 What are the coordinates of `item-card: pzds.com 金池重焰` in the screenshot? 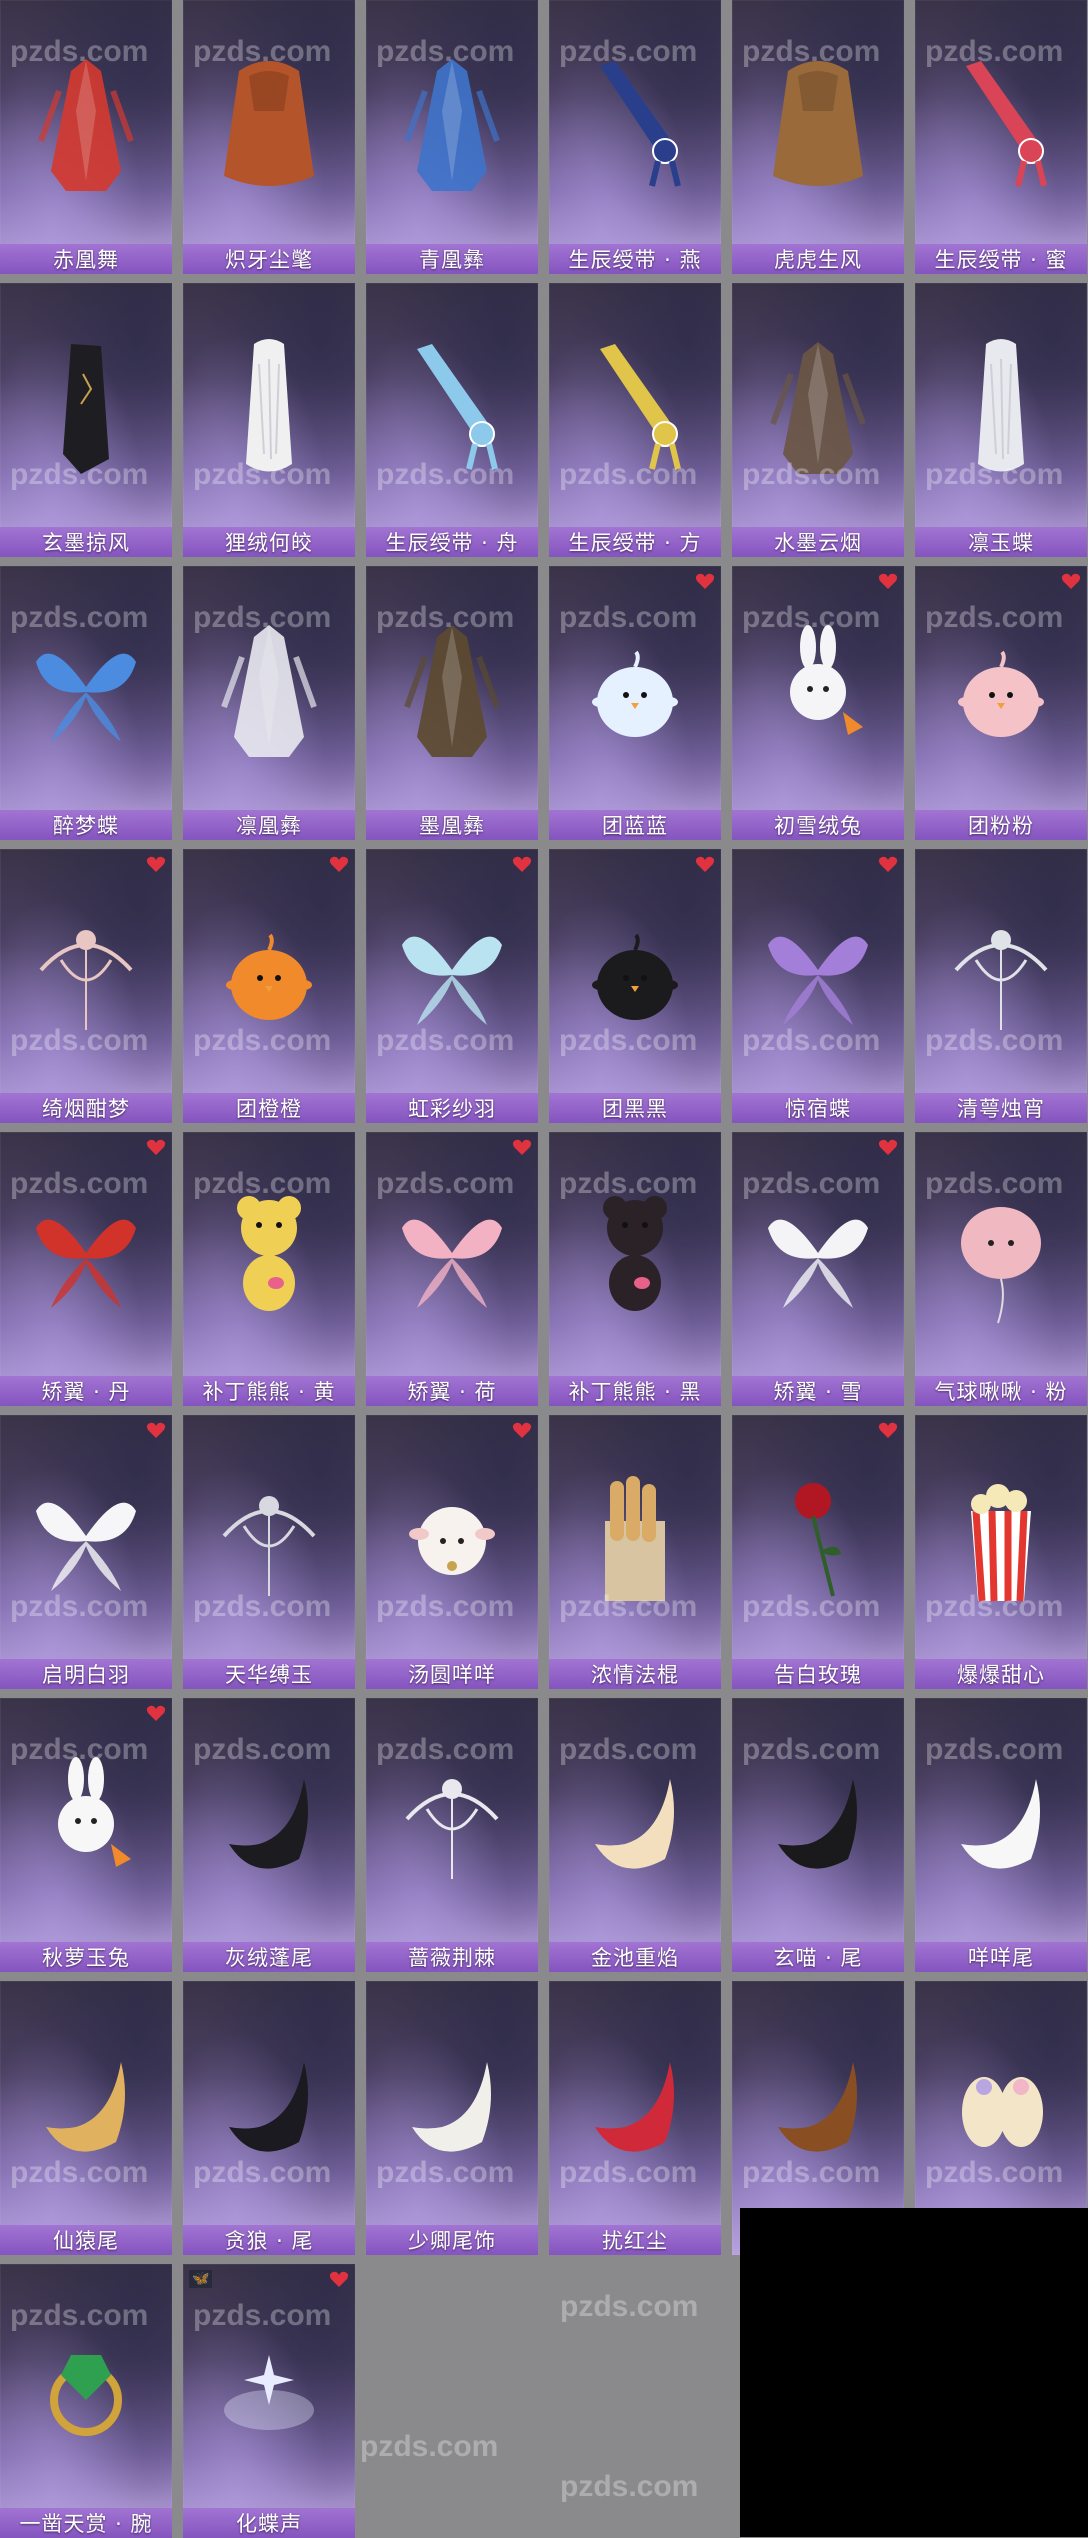 It's located at (635, 1835).